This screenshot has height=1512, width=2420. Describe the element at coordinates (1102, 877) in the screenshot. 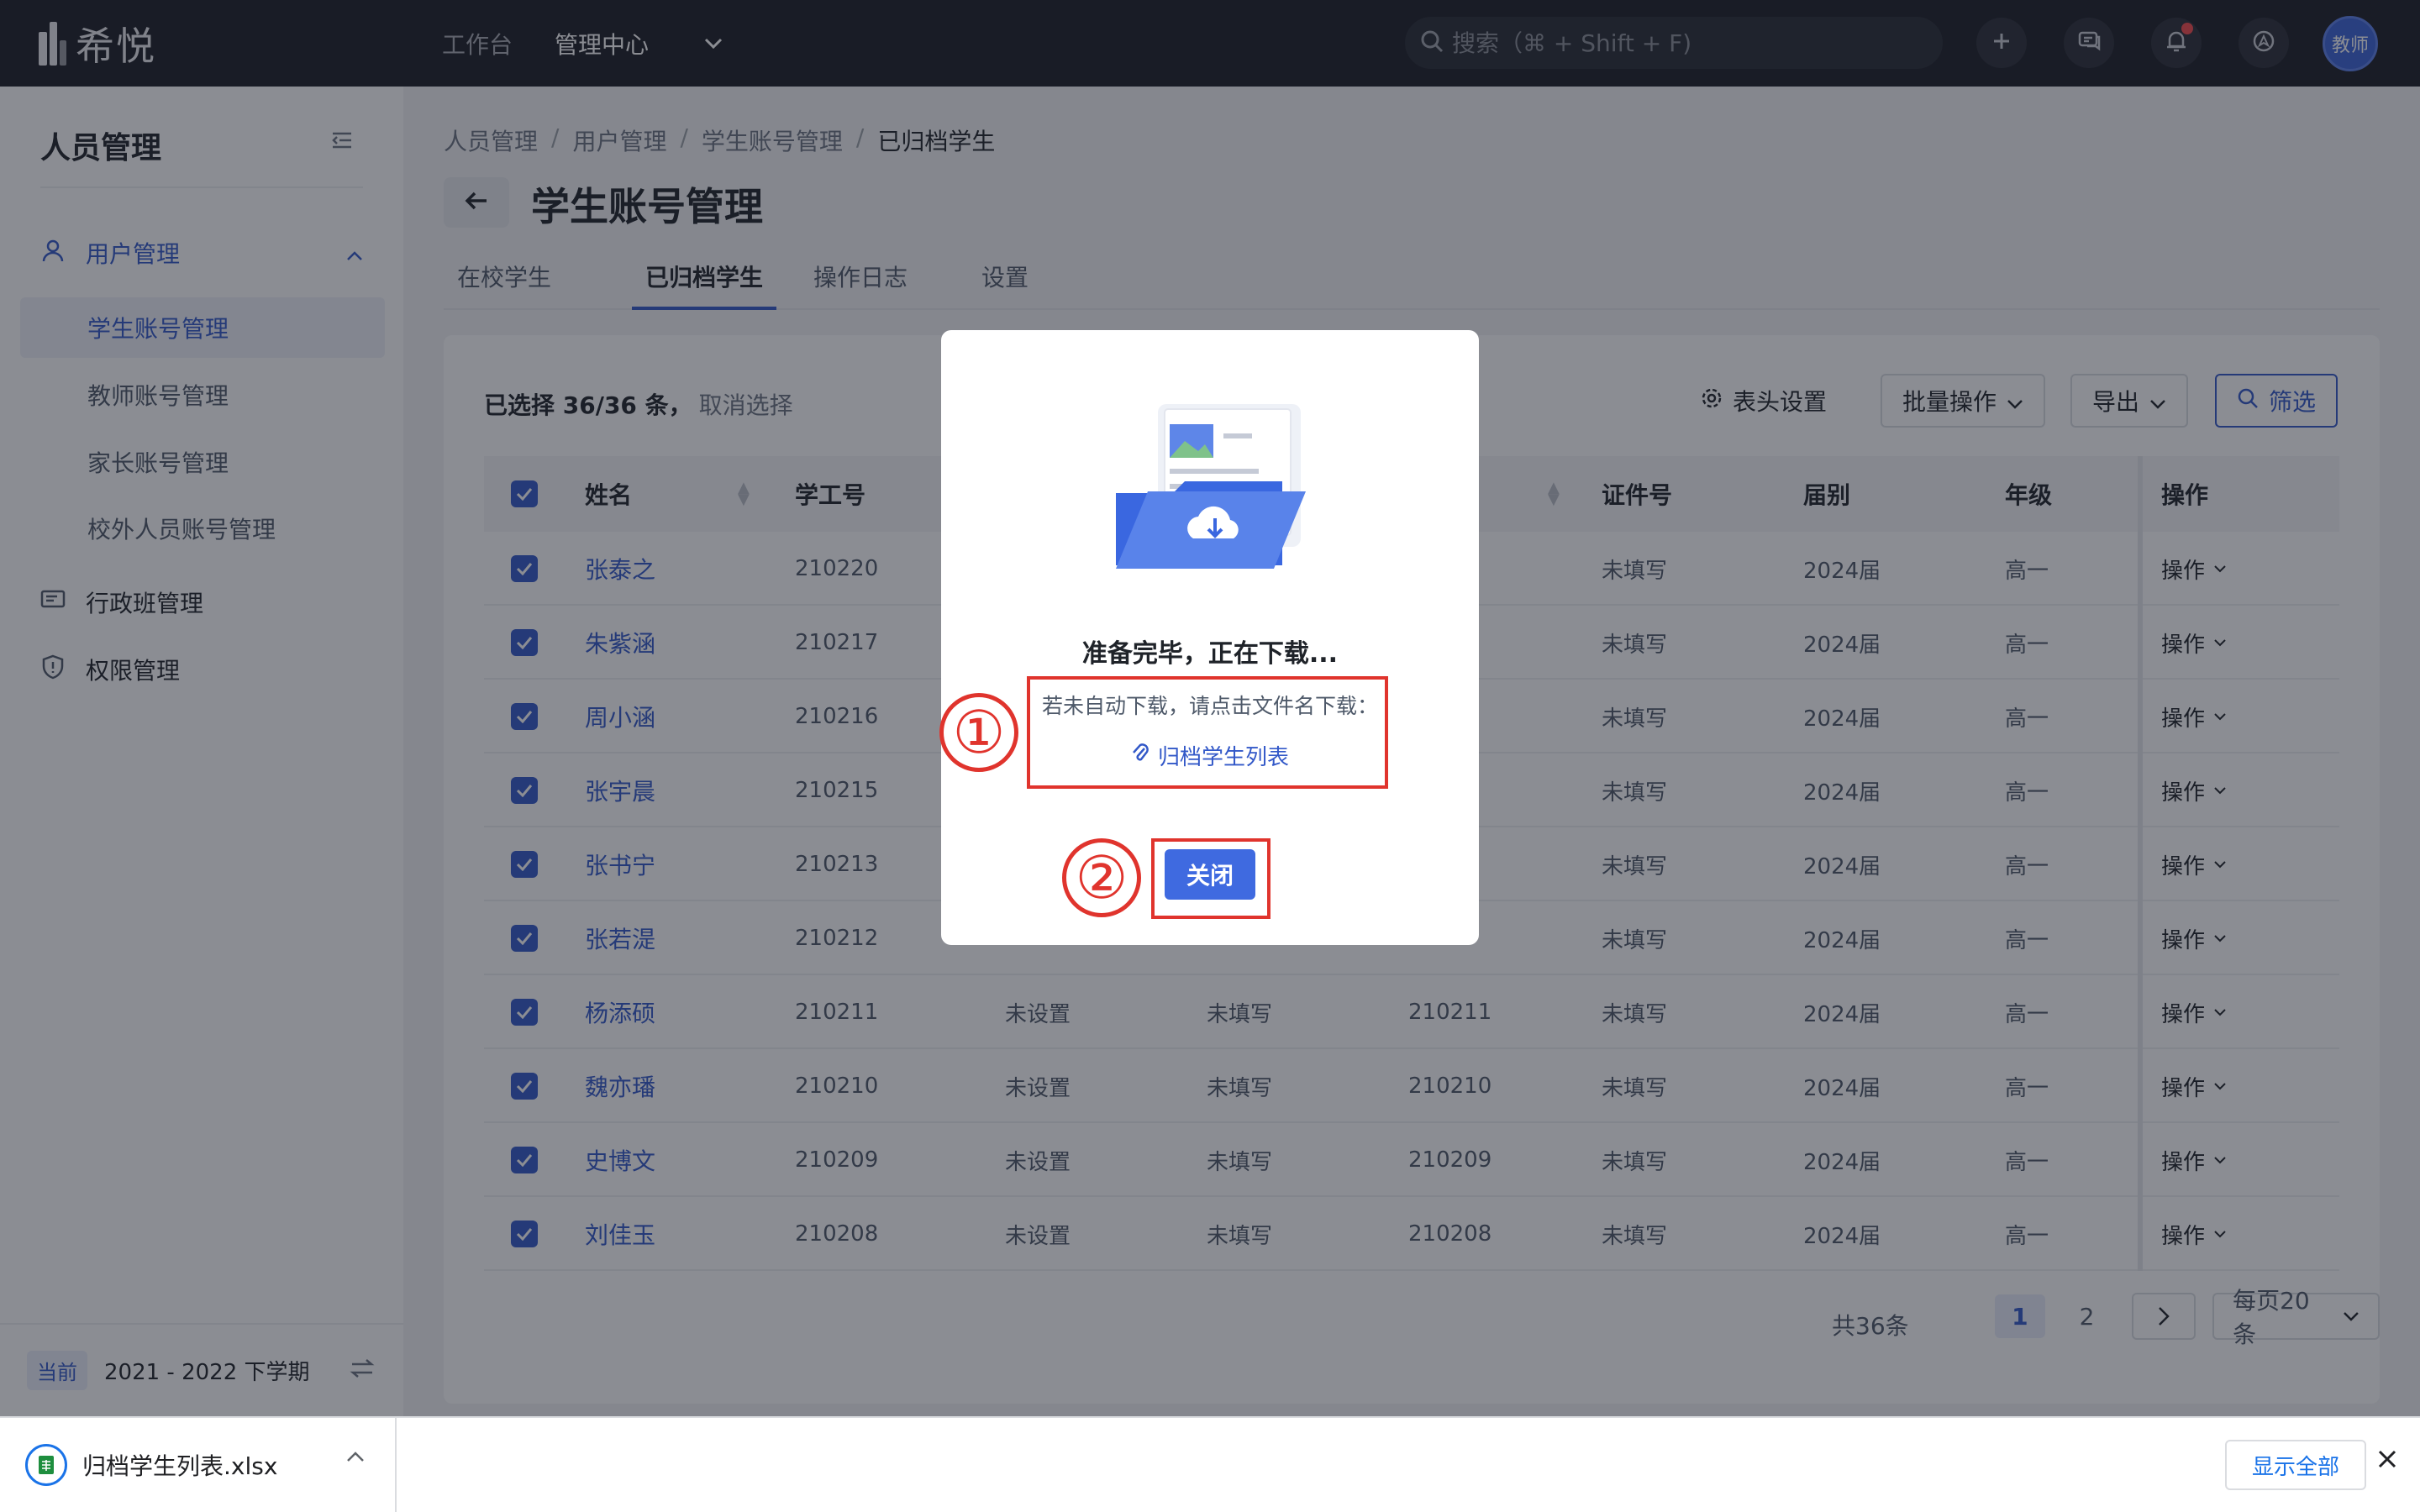

I see `annotation-number-2: ②` at that location.